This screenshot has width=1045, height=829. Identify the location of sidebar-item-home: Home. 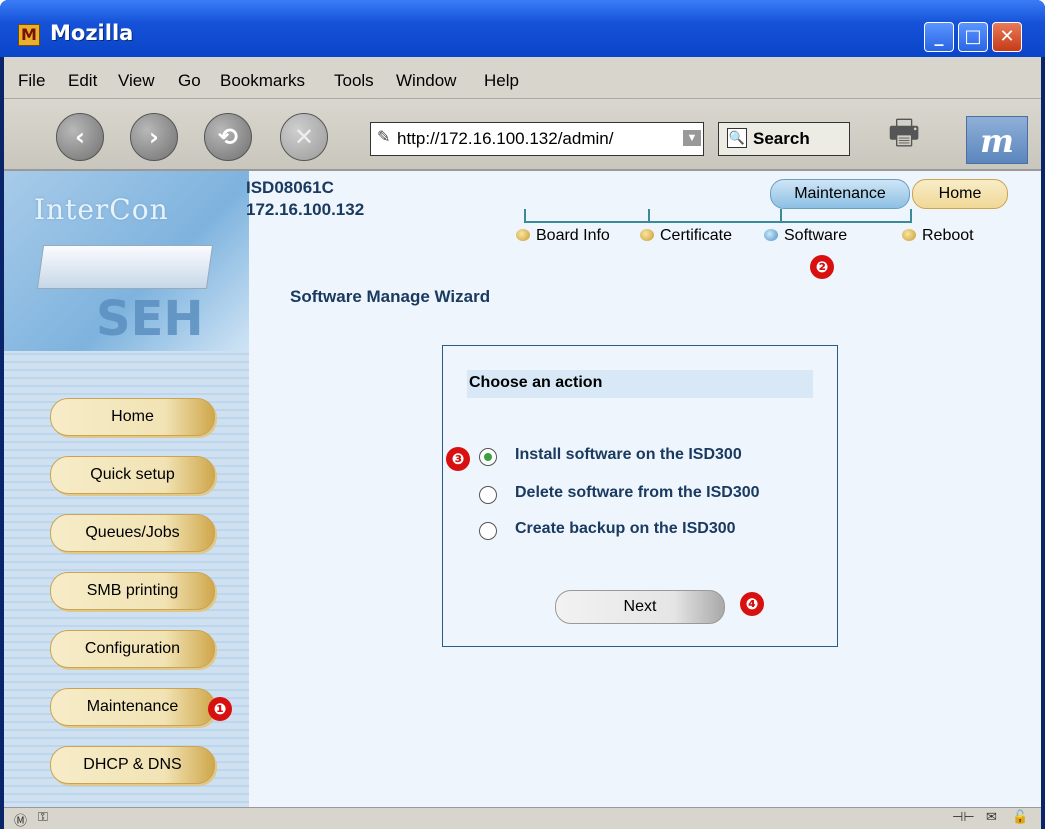
(132, 417).